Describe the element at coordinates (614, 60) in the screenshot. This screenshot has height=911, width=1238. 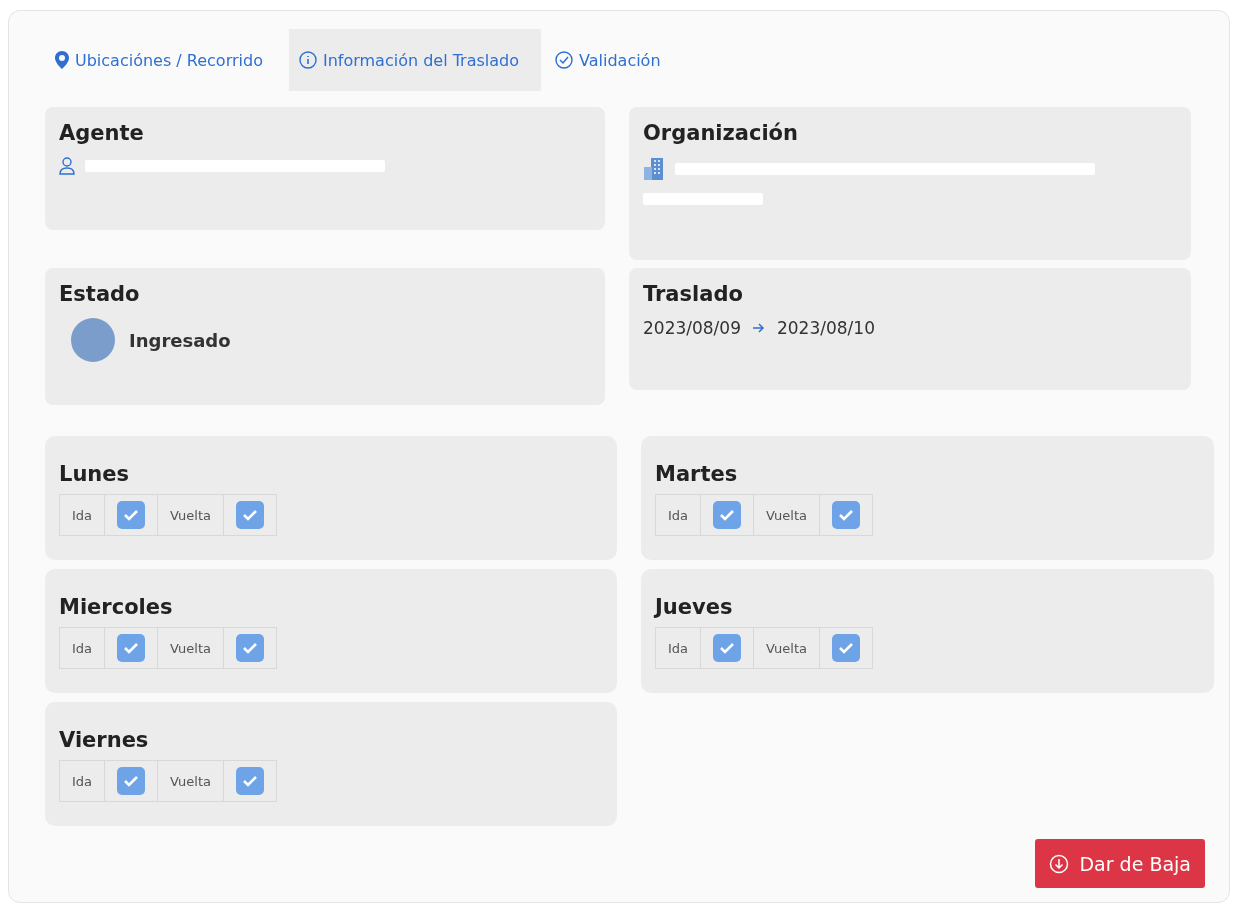
I see `tab: Validación` at that location.